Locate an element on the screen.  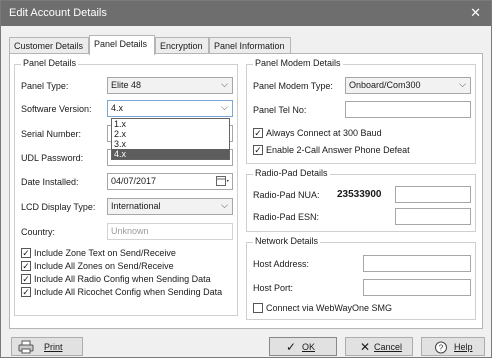
panel-type-label: Panel Type: is located at coordinates (45, 86).